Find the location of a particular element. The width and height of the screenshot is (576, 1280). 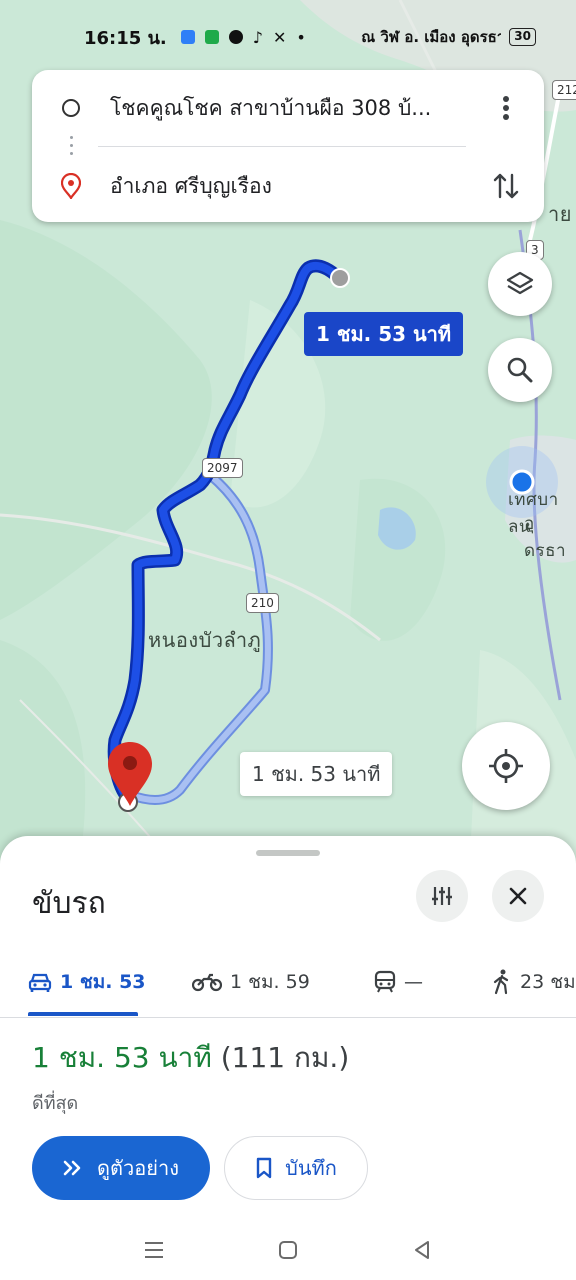

best-route-label: ดีที่สุด is located at coordinates (55, 1103).